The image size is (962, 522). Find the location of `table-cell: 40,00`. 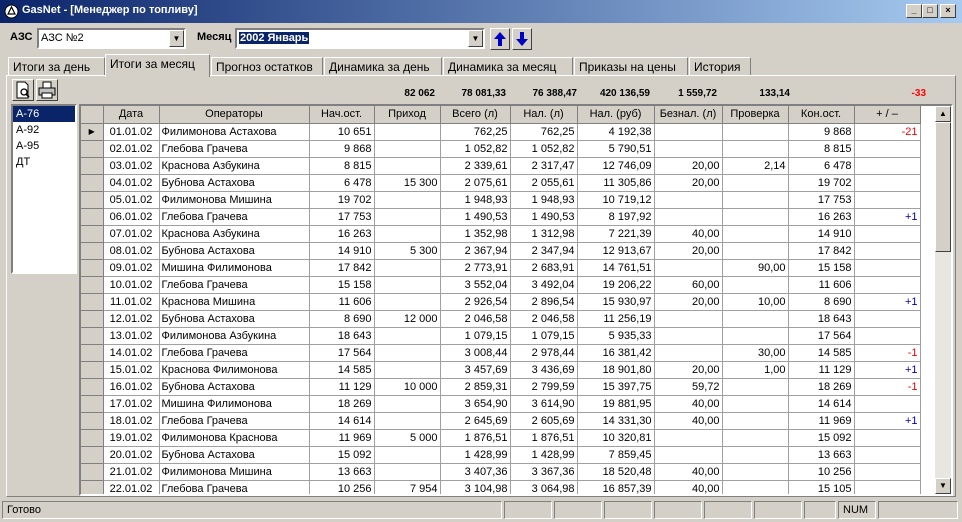

table-cell: 40,00 is located at coordinates (688, 404).